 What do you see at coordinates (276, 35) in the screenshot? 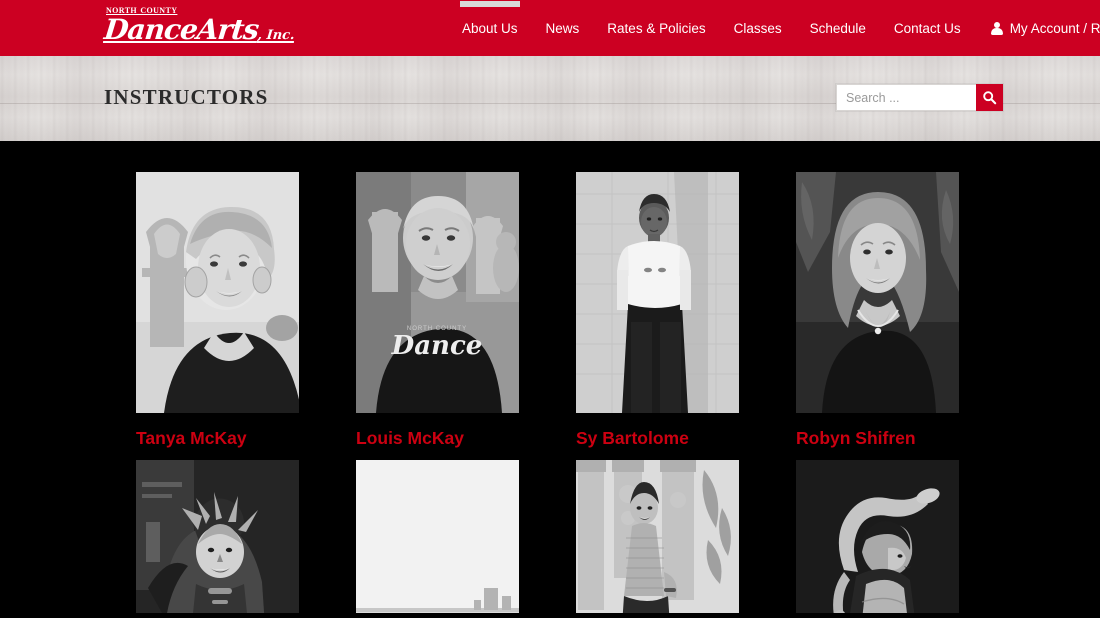
I see `logo-inc-suffix: , Inc.` at bounding box center [276, 35].